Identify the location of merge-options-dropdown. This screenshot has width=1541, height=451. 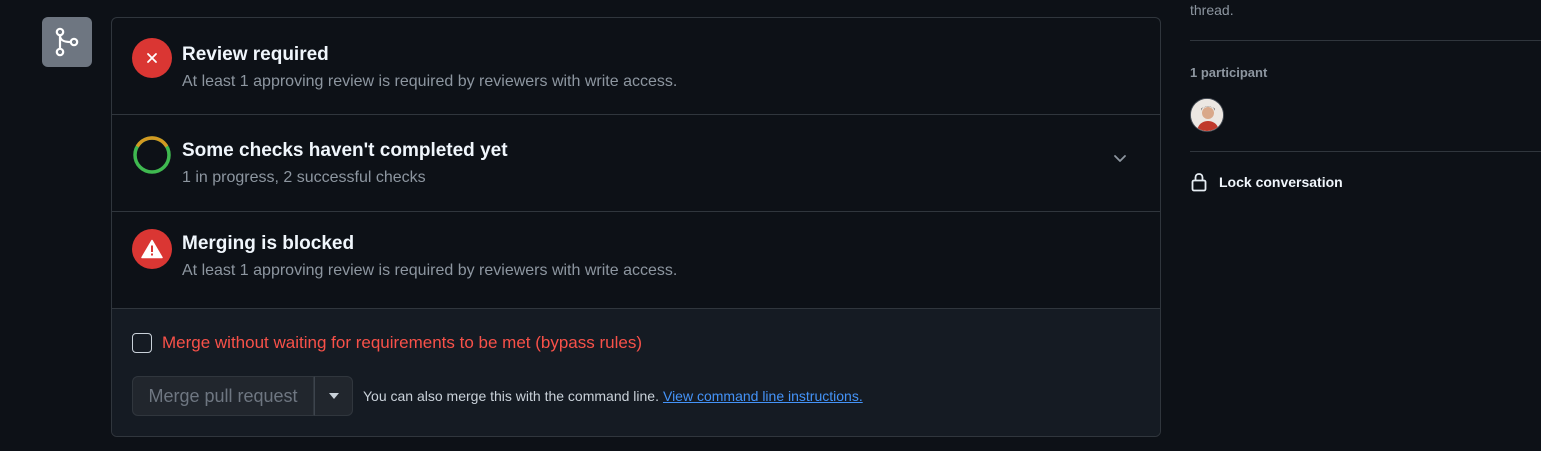
(333, 396).